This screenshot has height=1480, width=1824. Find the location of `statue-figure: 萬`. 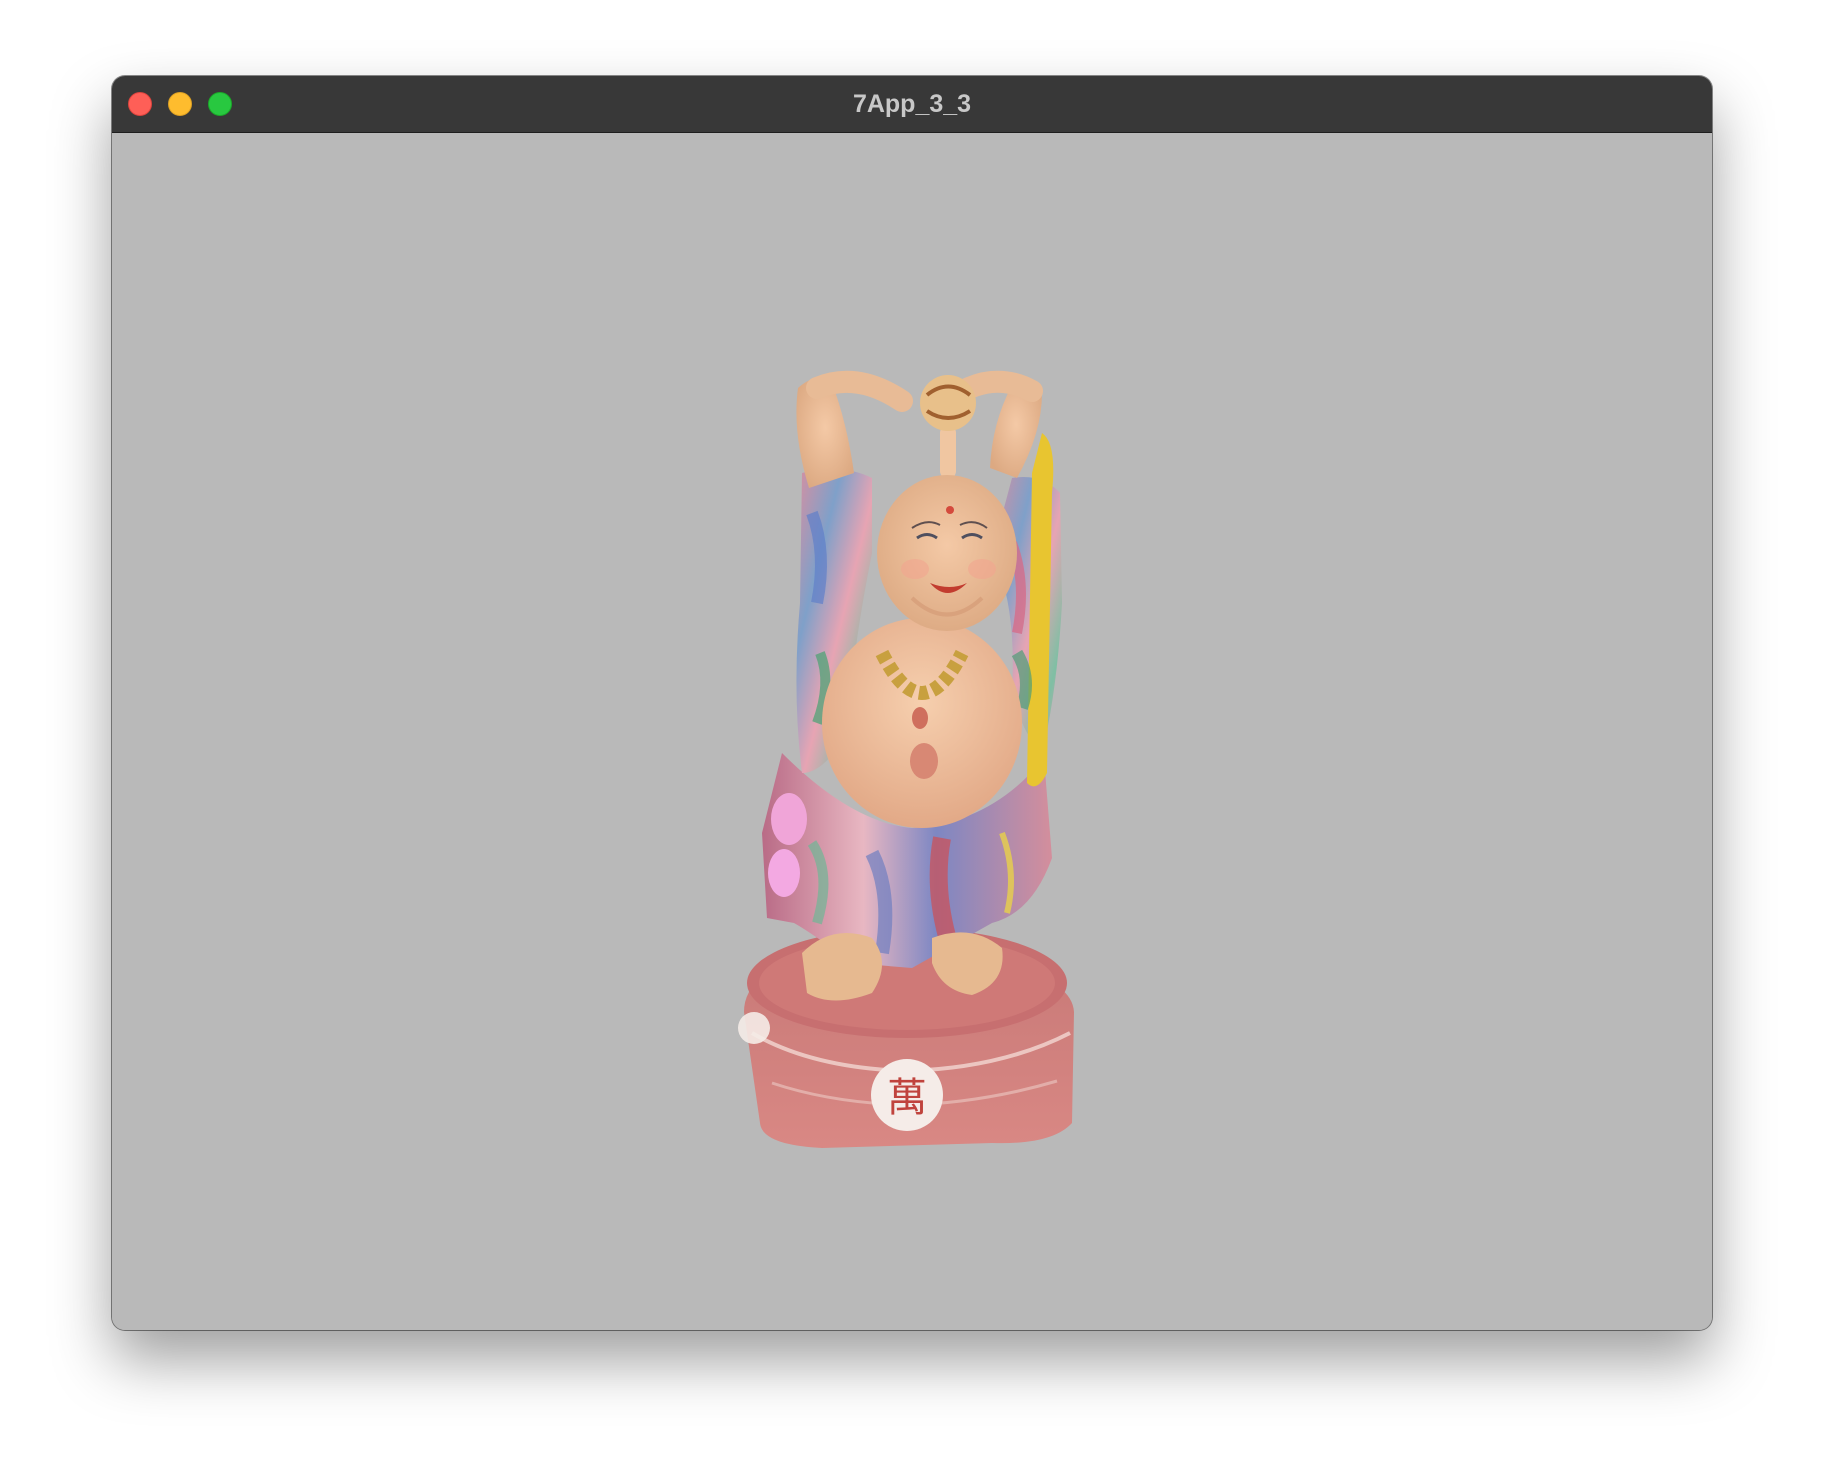

statue-figure: 萬 is located at coordinates (906, 759).